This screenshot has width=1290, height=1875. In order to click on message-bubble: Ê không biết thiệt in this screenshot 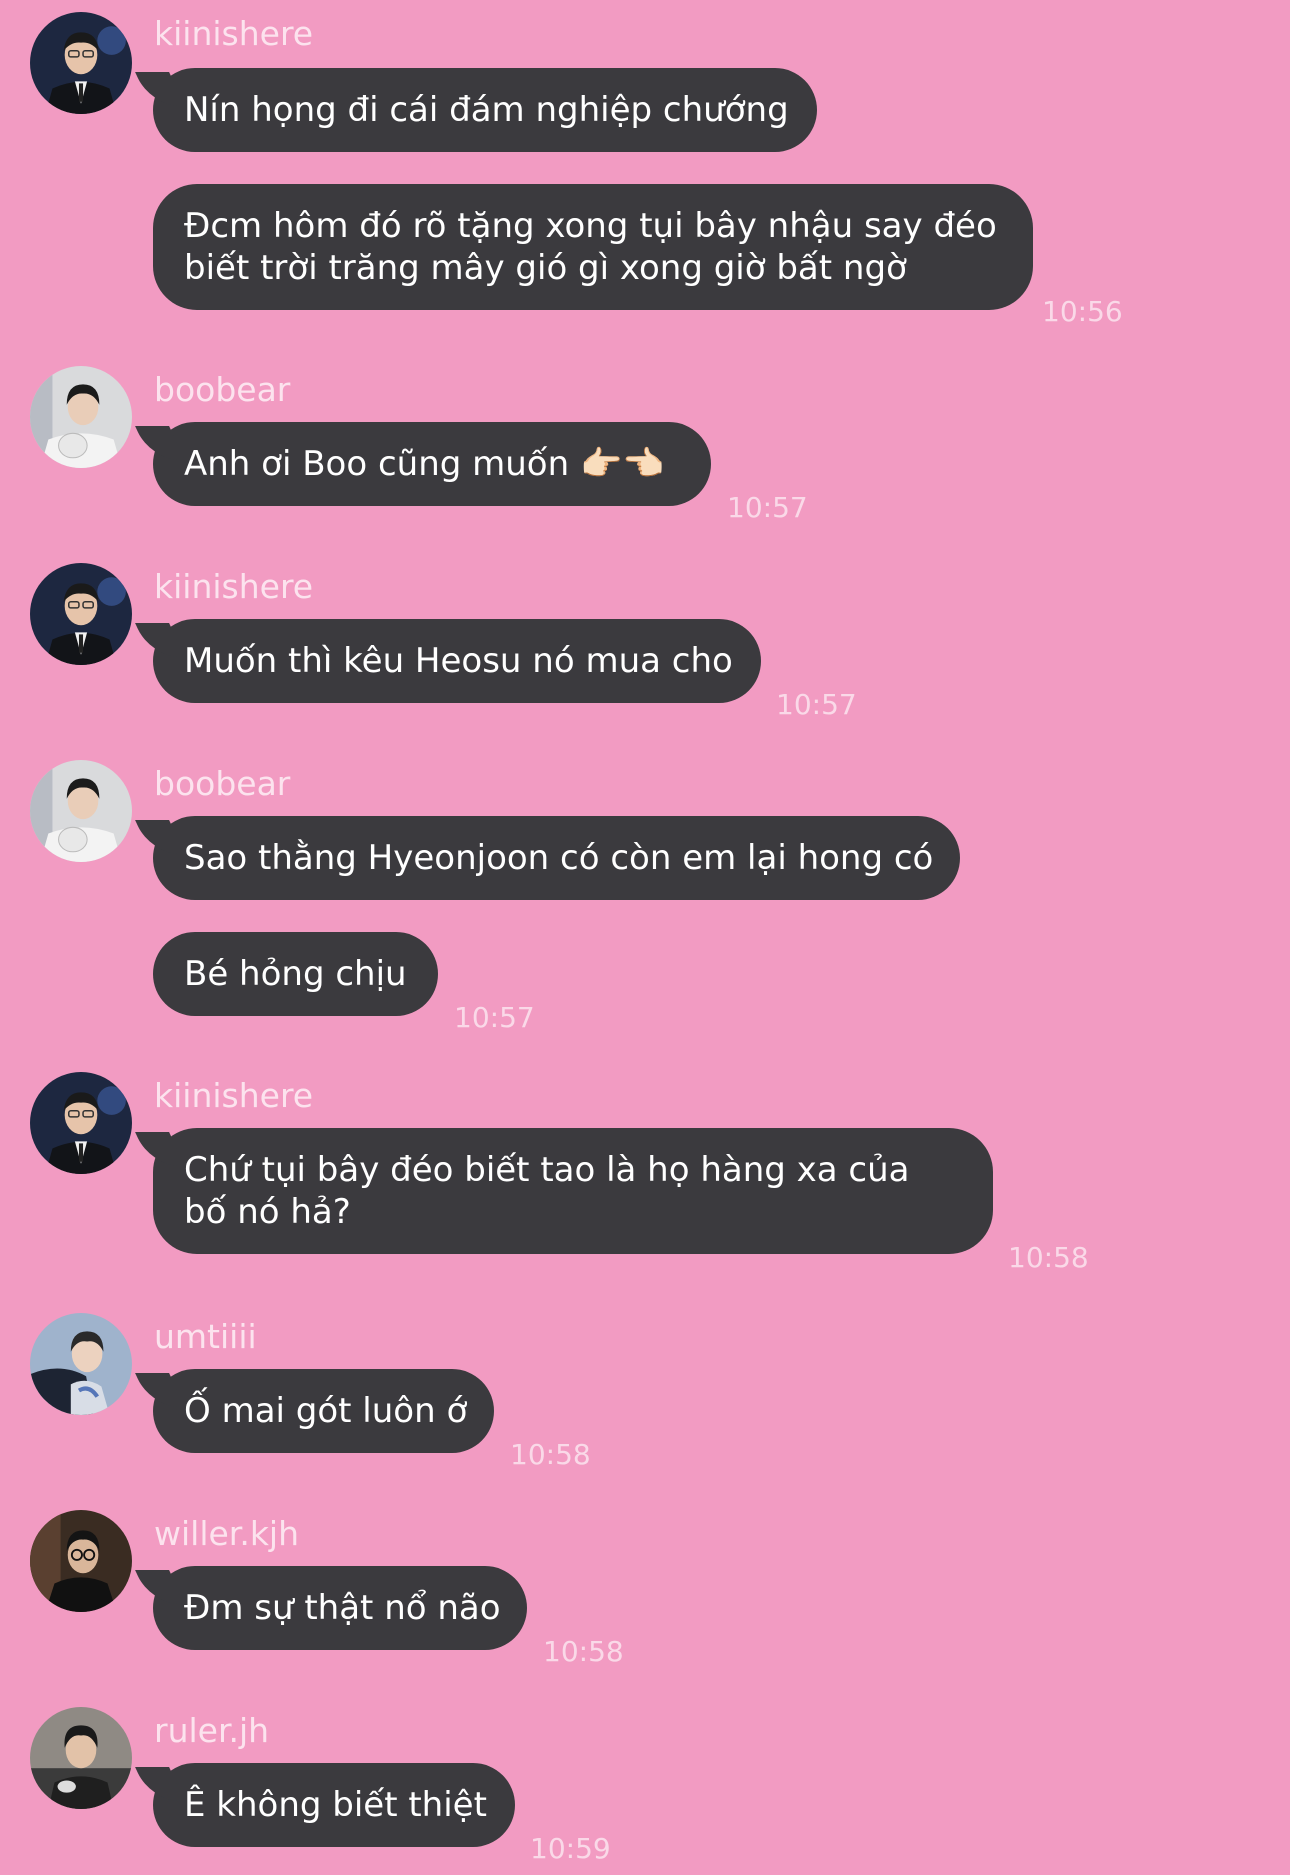, I will do `click(334, 1805)`.